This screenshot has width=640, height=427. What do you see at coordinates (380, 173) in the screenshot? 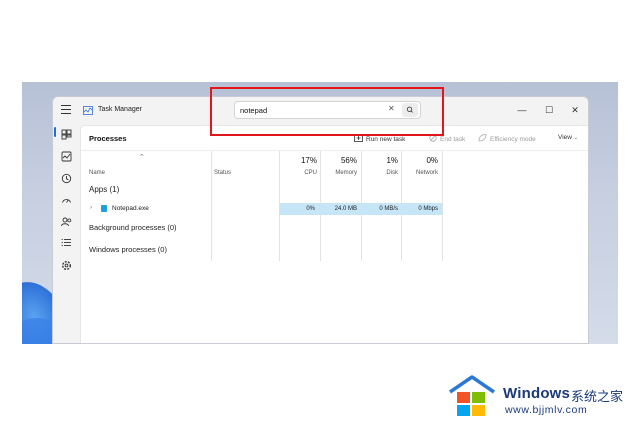
I see `column-header-disk: Disk` at bounding box center [380, 173].